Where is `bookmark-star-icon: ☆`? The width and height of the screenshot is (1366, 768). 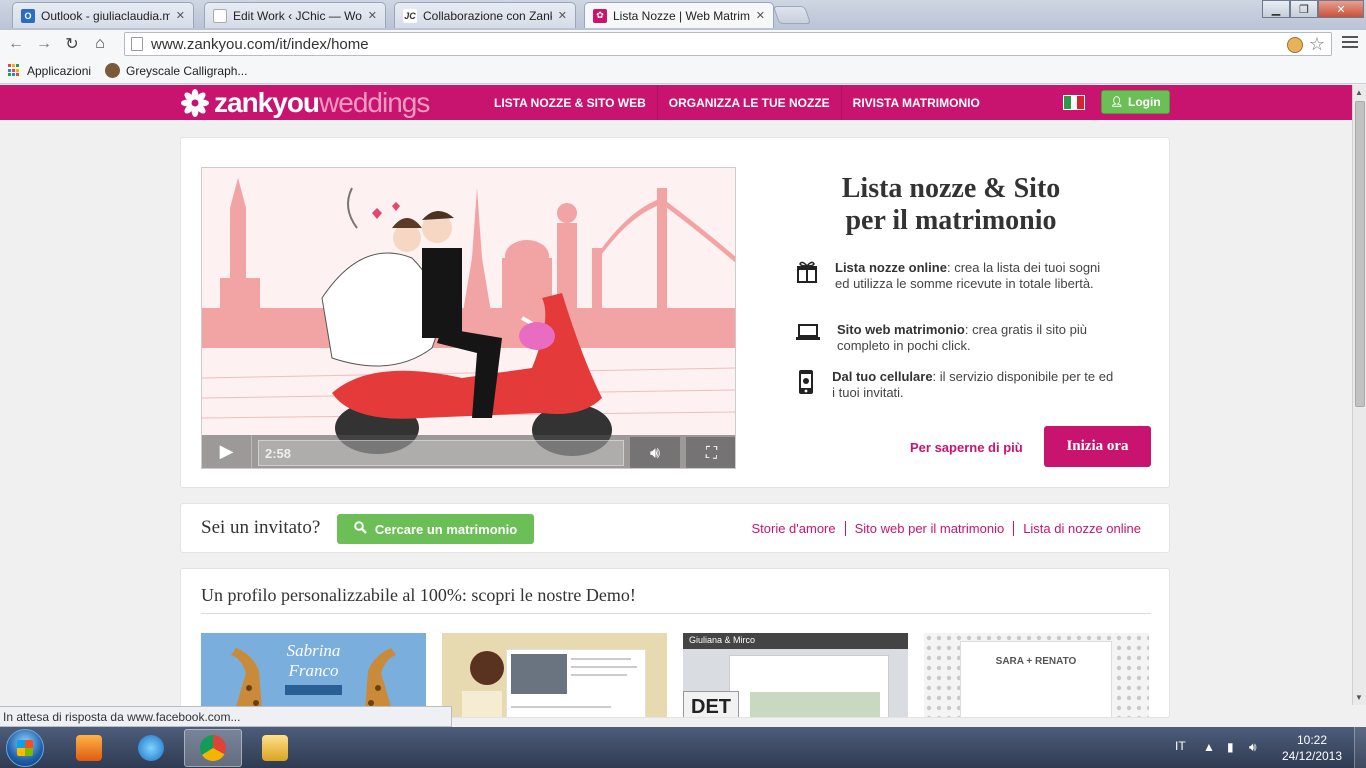
bookmark-star-icon: ☆ is located at coordinates (1317, 44).